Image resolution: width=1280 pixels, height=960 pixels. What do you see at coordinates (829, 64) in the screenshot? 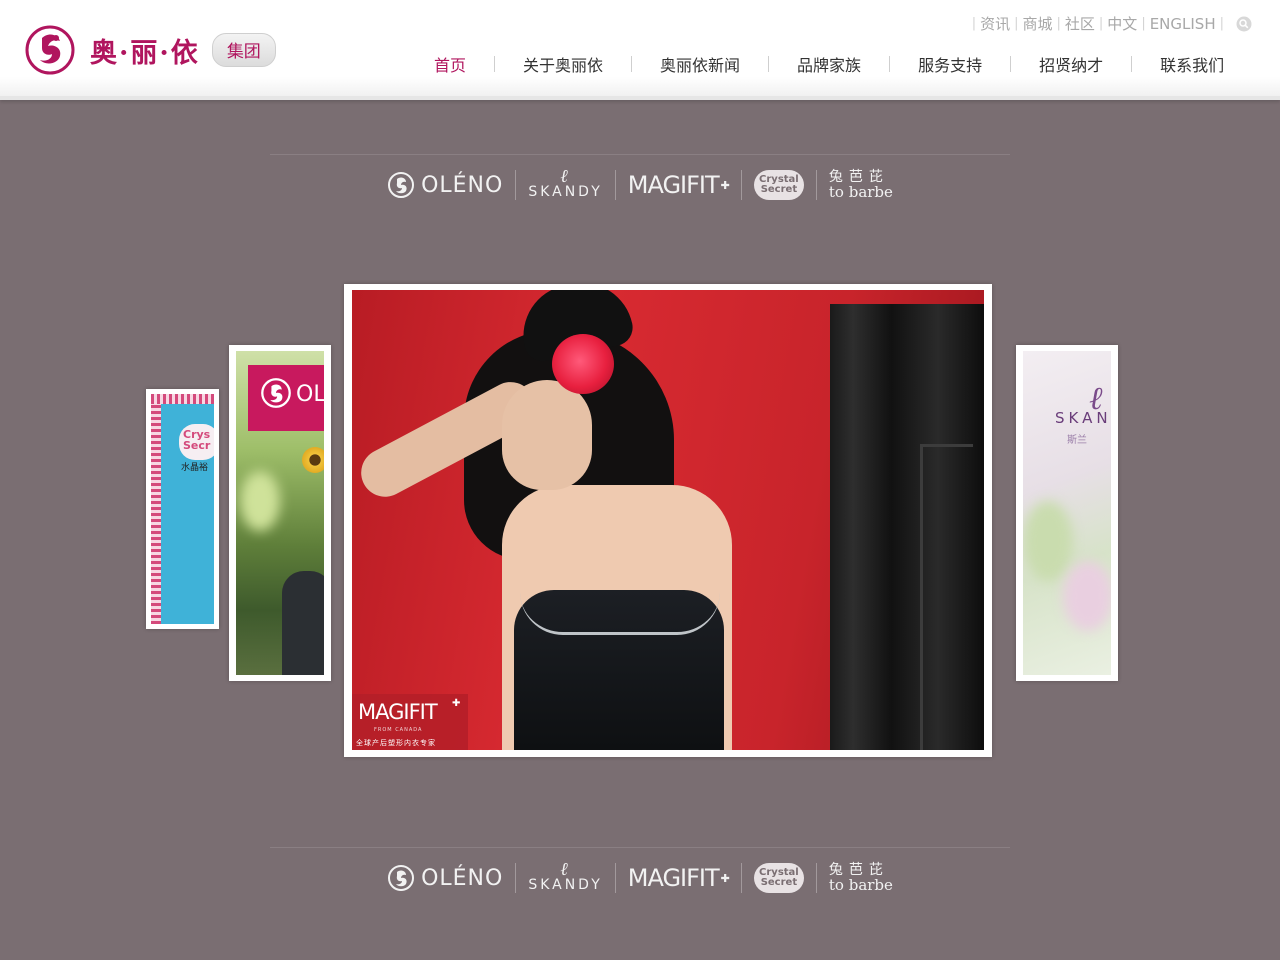
I see `nav-item-brands: 品牌家族` at bounding box center [829, 64].